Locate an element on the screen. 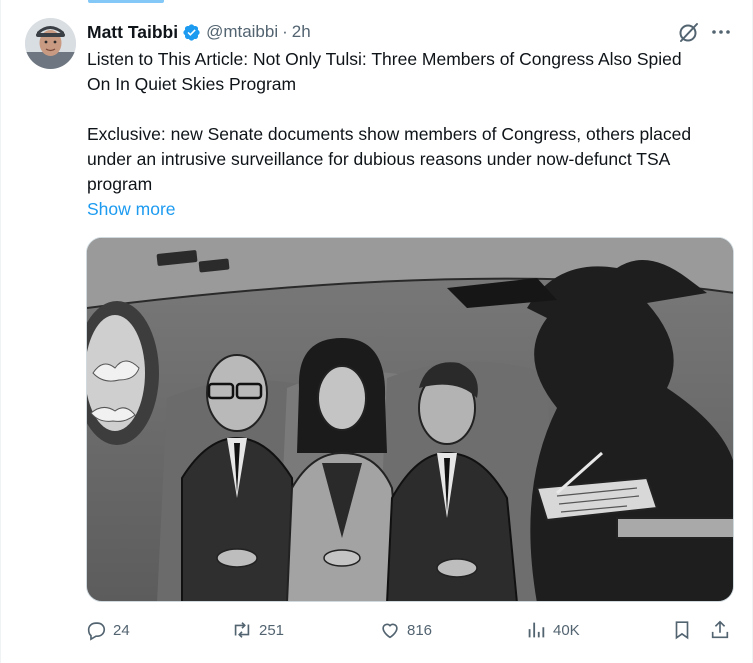 The width and height of the screenshot is (753, 663). repost-button: 251 is located at coordinates (257, 630).